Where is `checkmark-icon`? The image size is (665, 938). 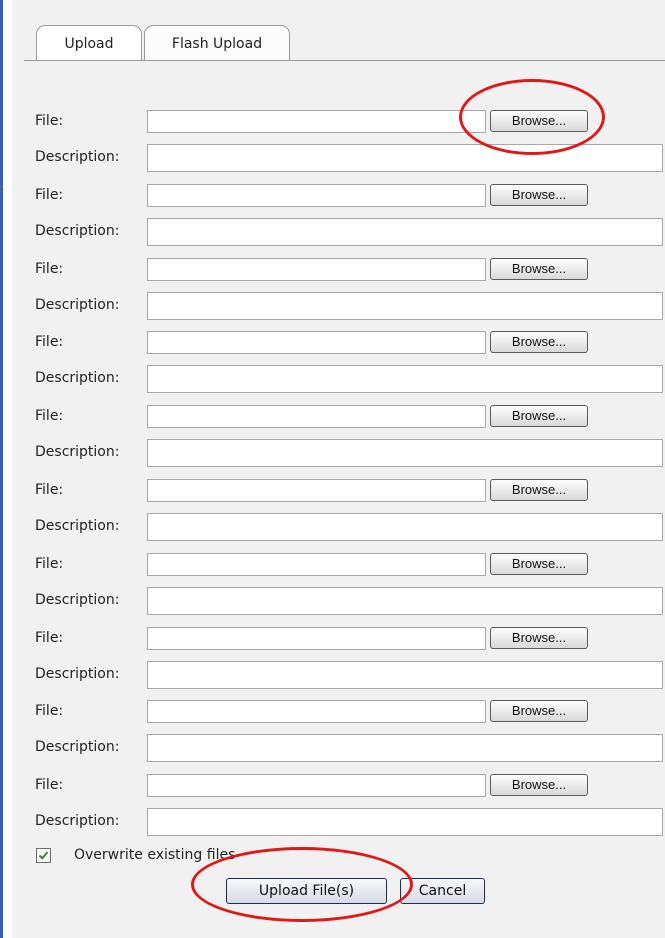 checkmark-icon is located at coordinates (43, 855).